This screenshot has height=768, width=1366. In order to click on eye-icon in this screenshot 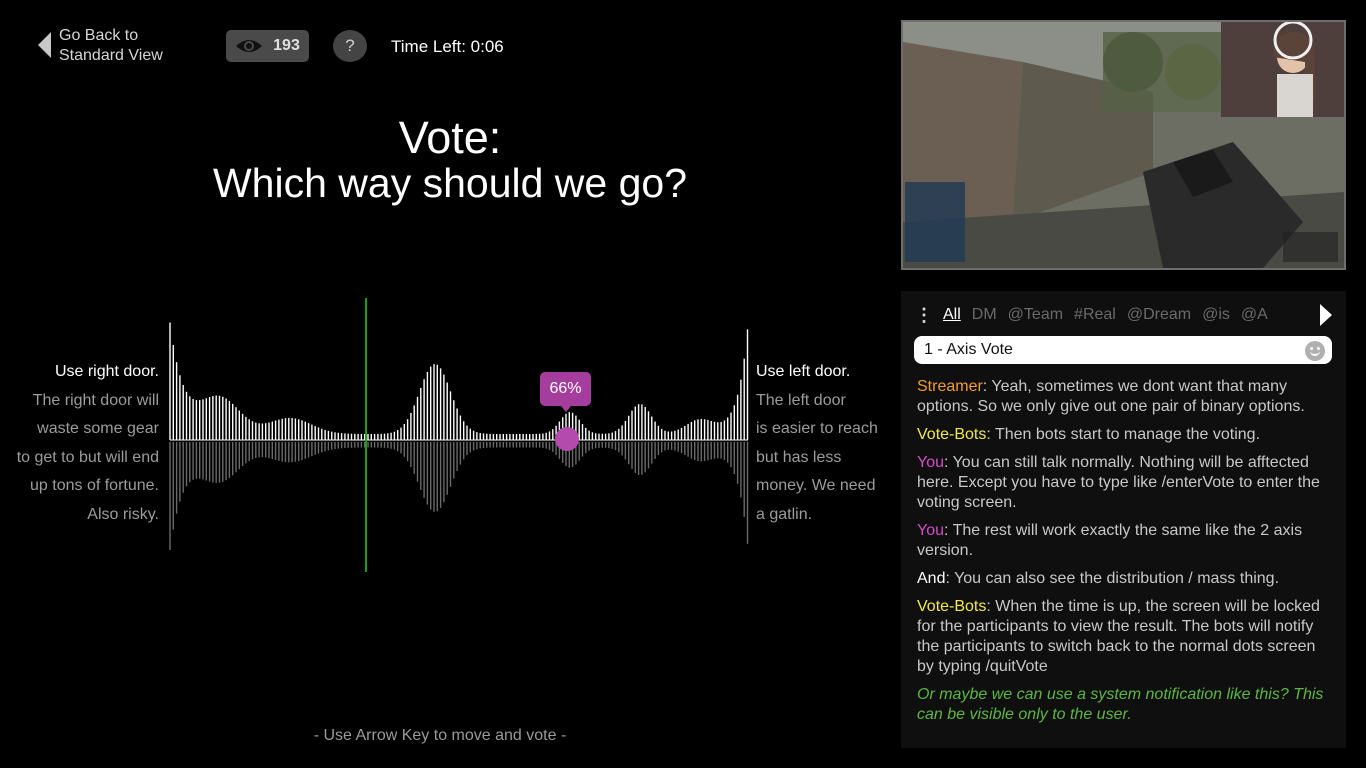, I will do `click(249, 46)`.